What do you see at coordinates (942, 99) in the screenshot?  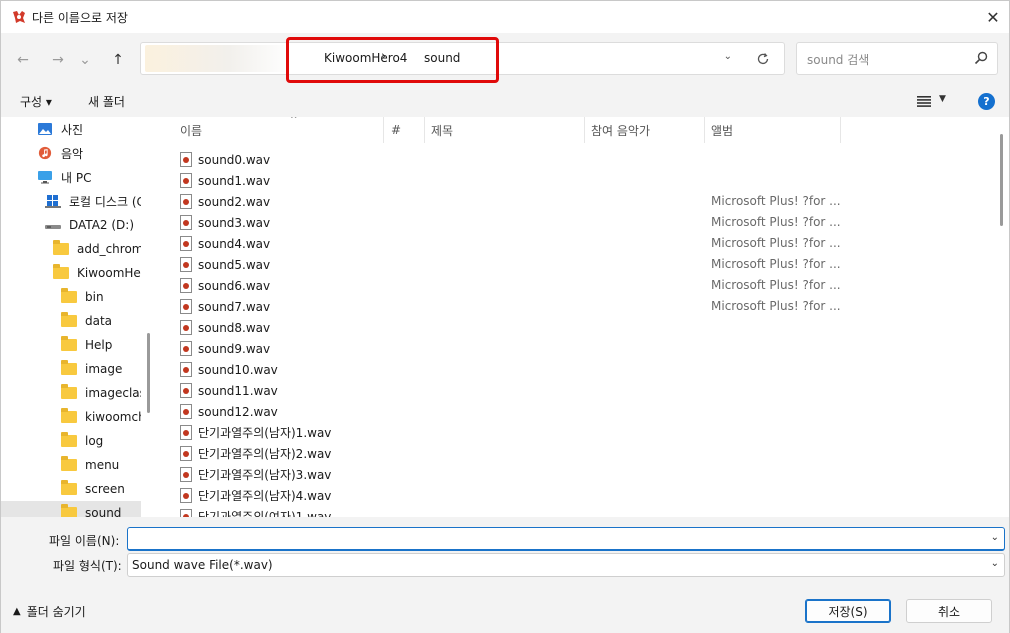 I see `view-dropdown-icon: ▼` at bounding box center [942, 99].